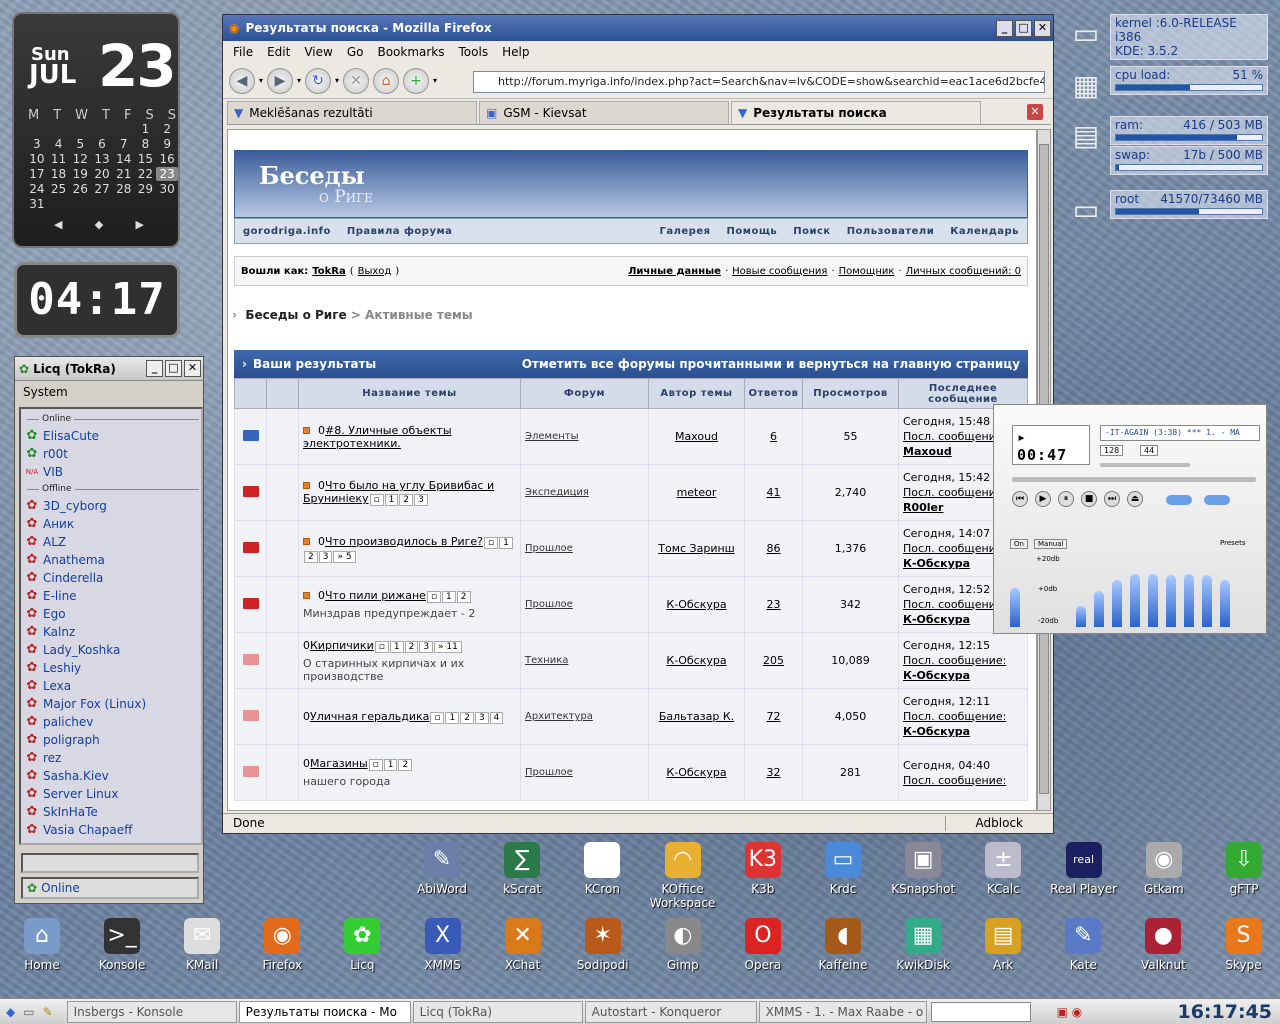  Describe the element at coordinates (111, 686) in the screenshot. I see `contact-item: ✿ Lexa` at that location.